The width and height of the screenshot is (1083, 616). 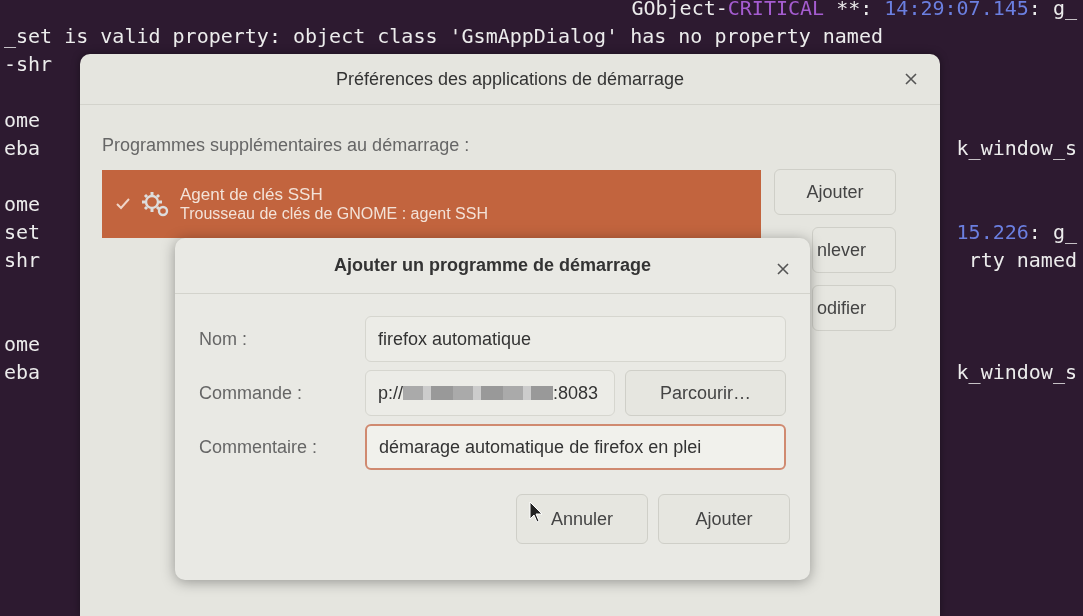 I want to click on program-name: Agent de clés SSH, so click(x=252, y=195).